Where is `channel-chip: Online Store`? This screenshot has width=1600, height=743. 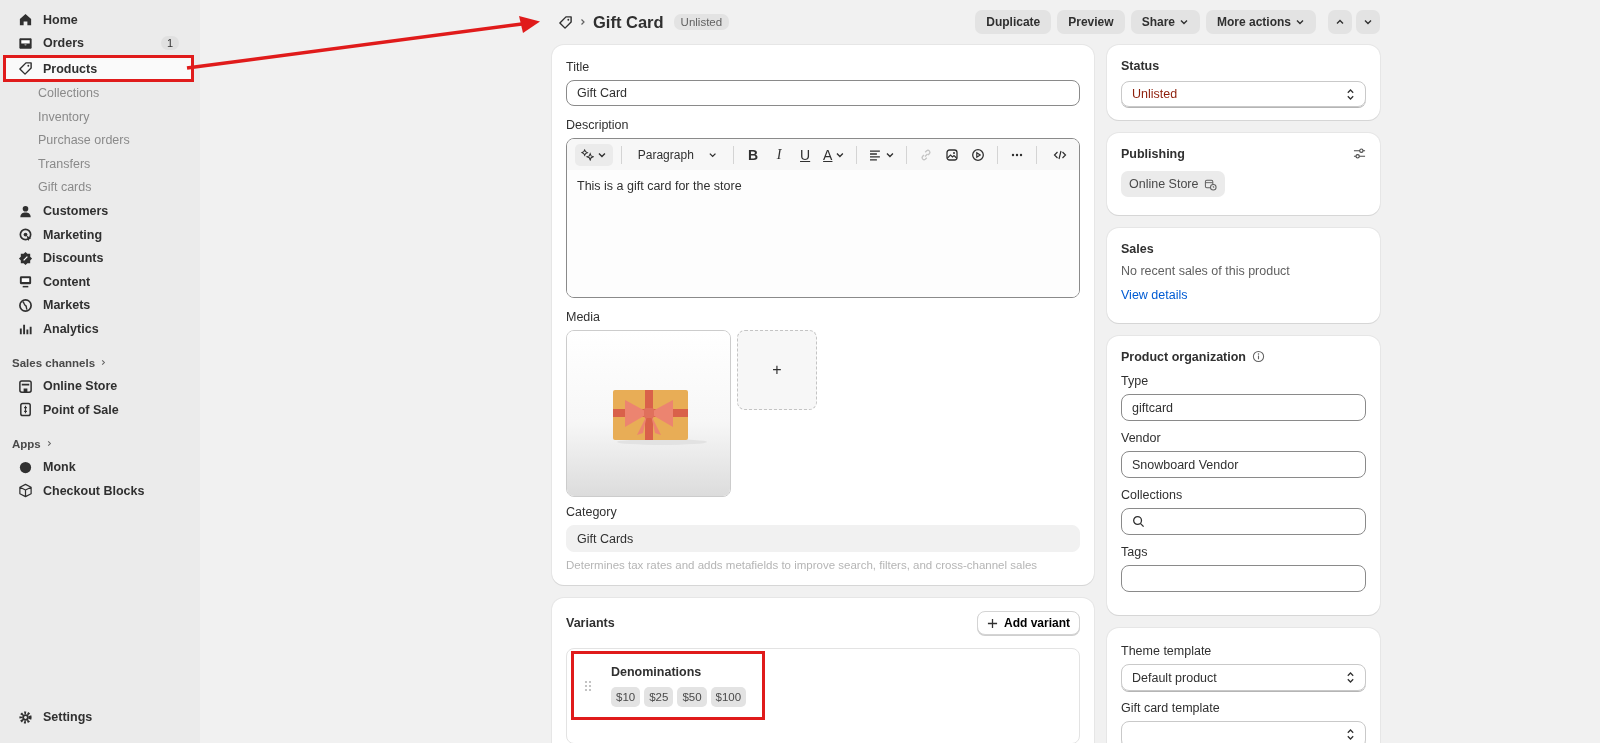 channel-chip: Online Store is located at coordinates (1173, 184).